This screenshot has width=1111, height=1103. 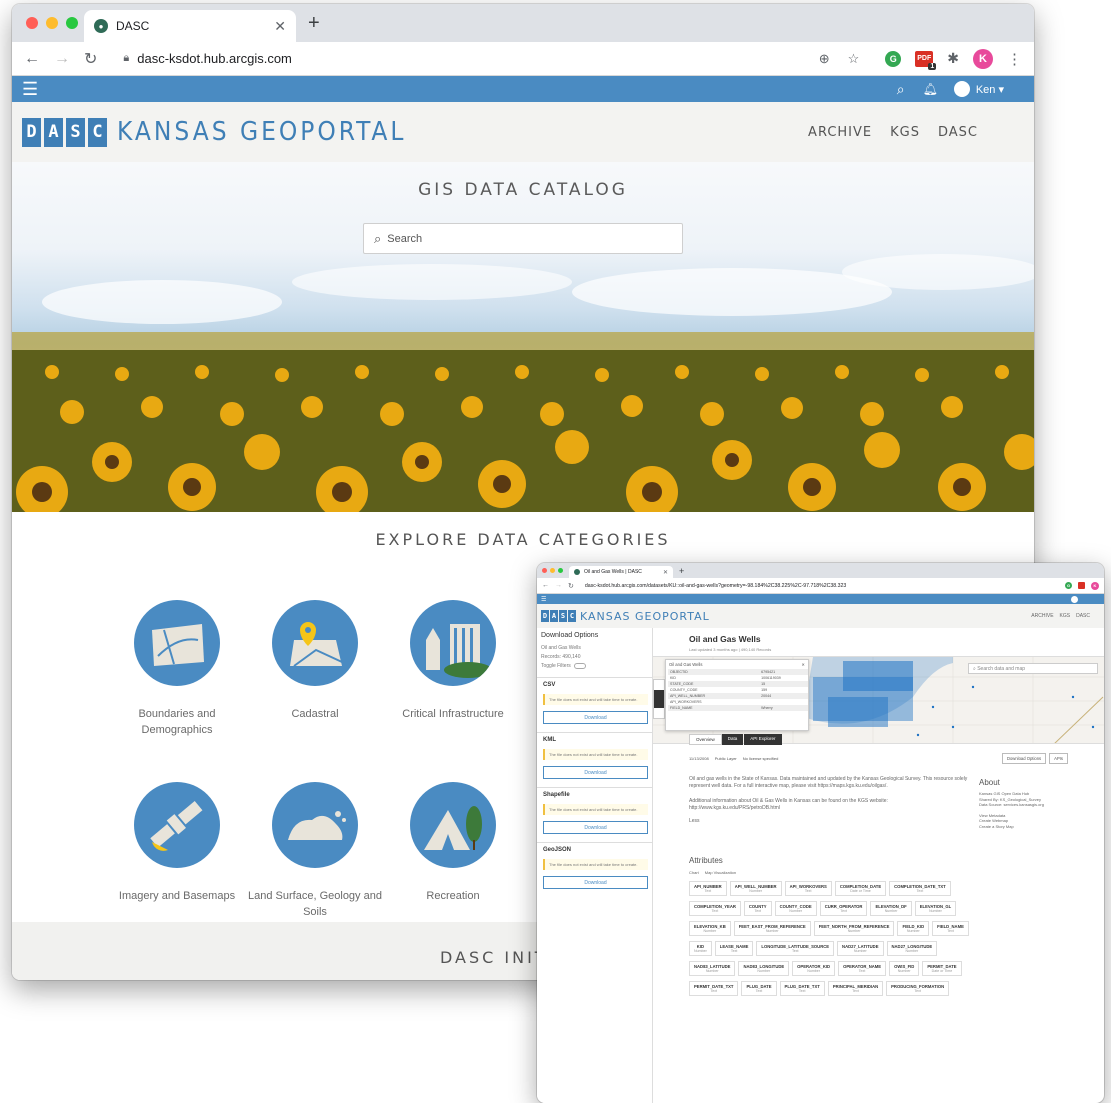 I want to click on attribute-chip: PERMIT_DATE_TXT Text, so click(x=714, y=988).